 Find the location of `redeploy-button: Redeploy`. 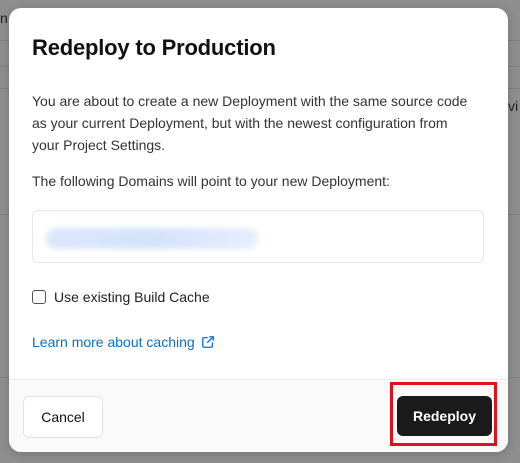

redeploy-button: Redeploy is located at coordinates (444, 416).